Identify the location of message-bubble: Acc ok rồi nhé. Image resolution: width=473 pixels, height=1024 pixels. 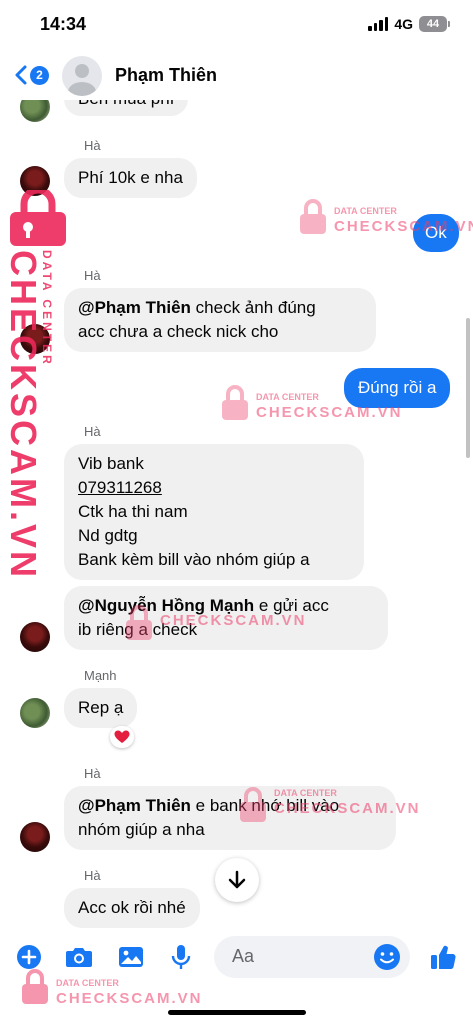
(132, 908).